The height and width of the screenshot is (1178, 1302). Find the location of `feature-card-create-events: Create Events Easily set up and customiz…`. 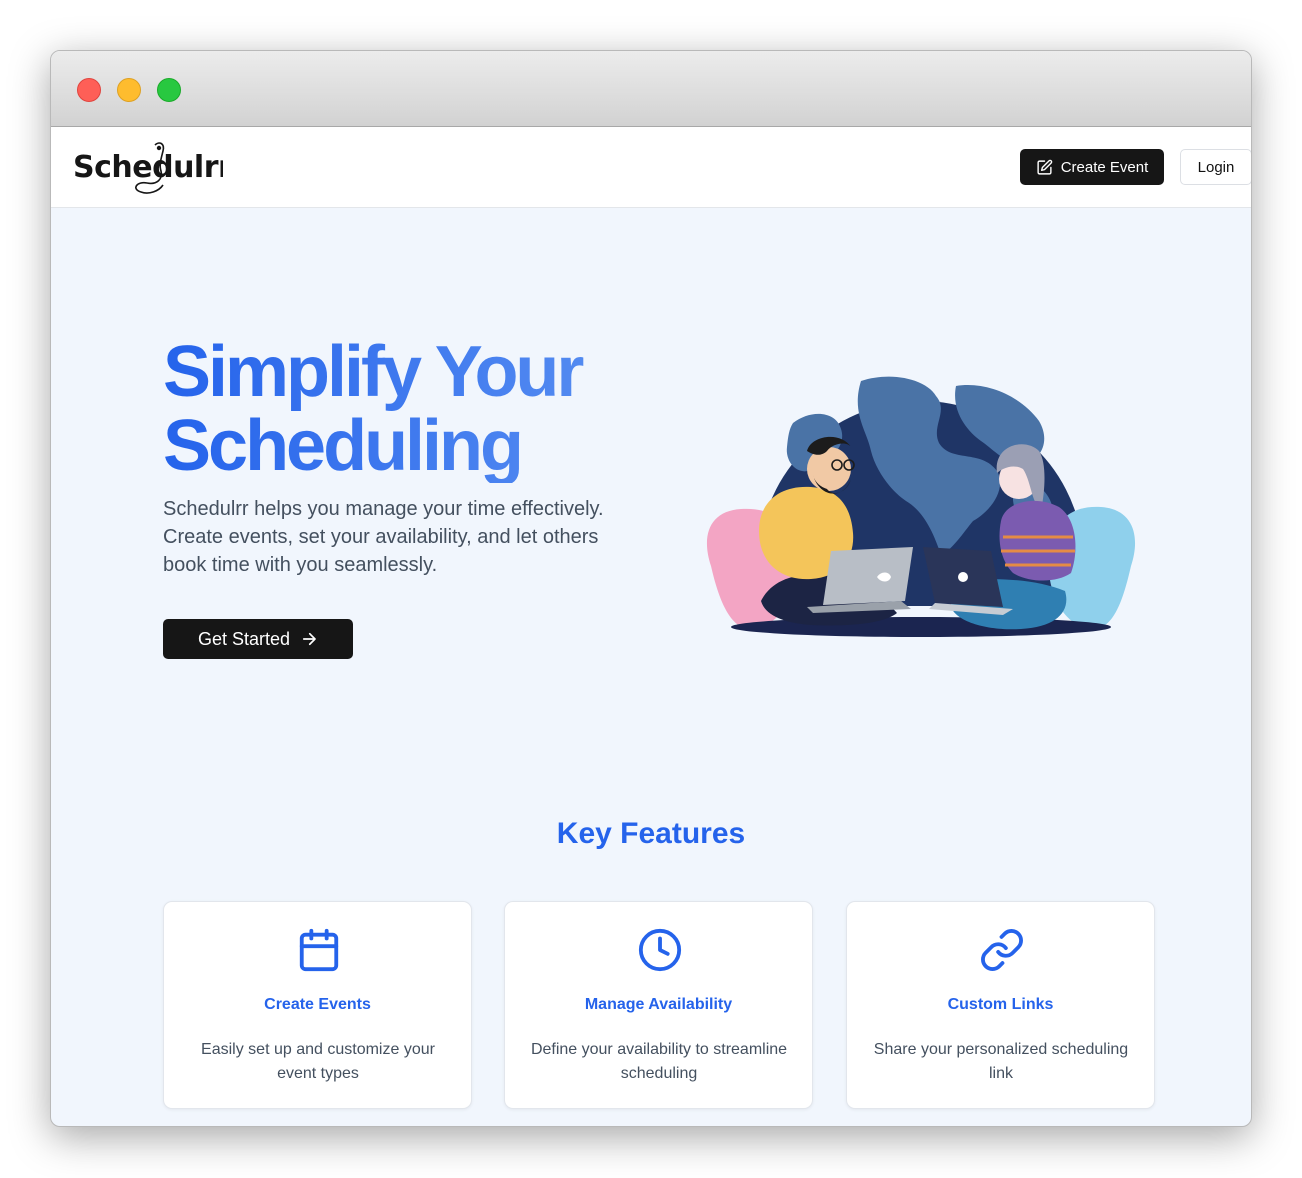

feature-card-create-events: Create Events Easily set up and customiz… is located at coordinates (317, 1005).